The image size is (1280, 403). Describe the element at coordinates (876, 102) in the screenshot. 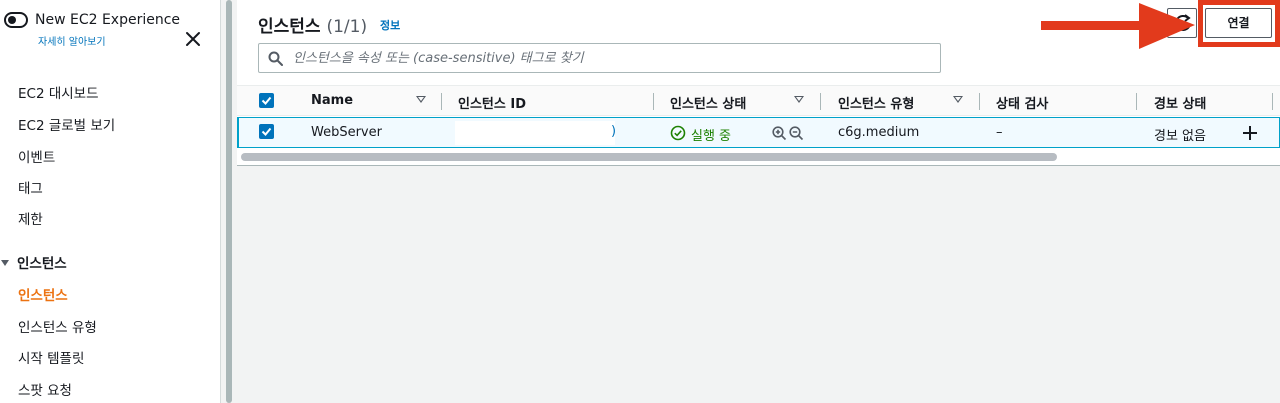

I see `column-header-instance-type: 인스턴스 유형` at that location.